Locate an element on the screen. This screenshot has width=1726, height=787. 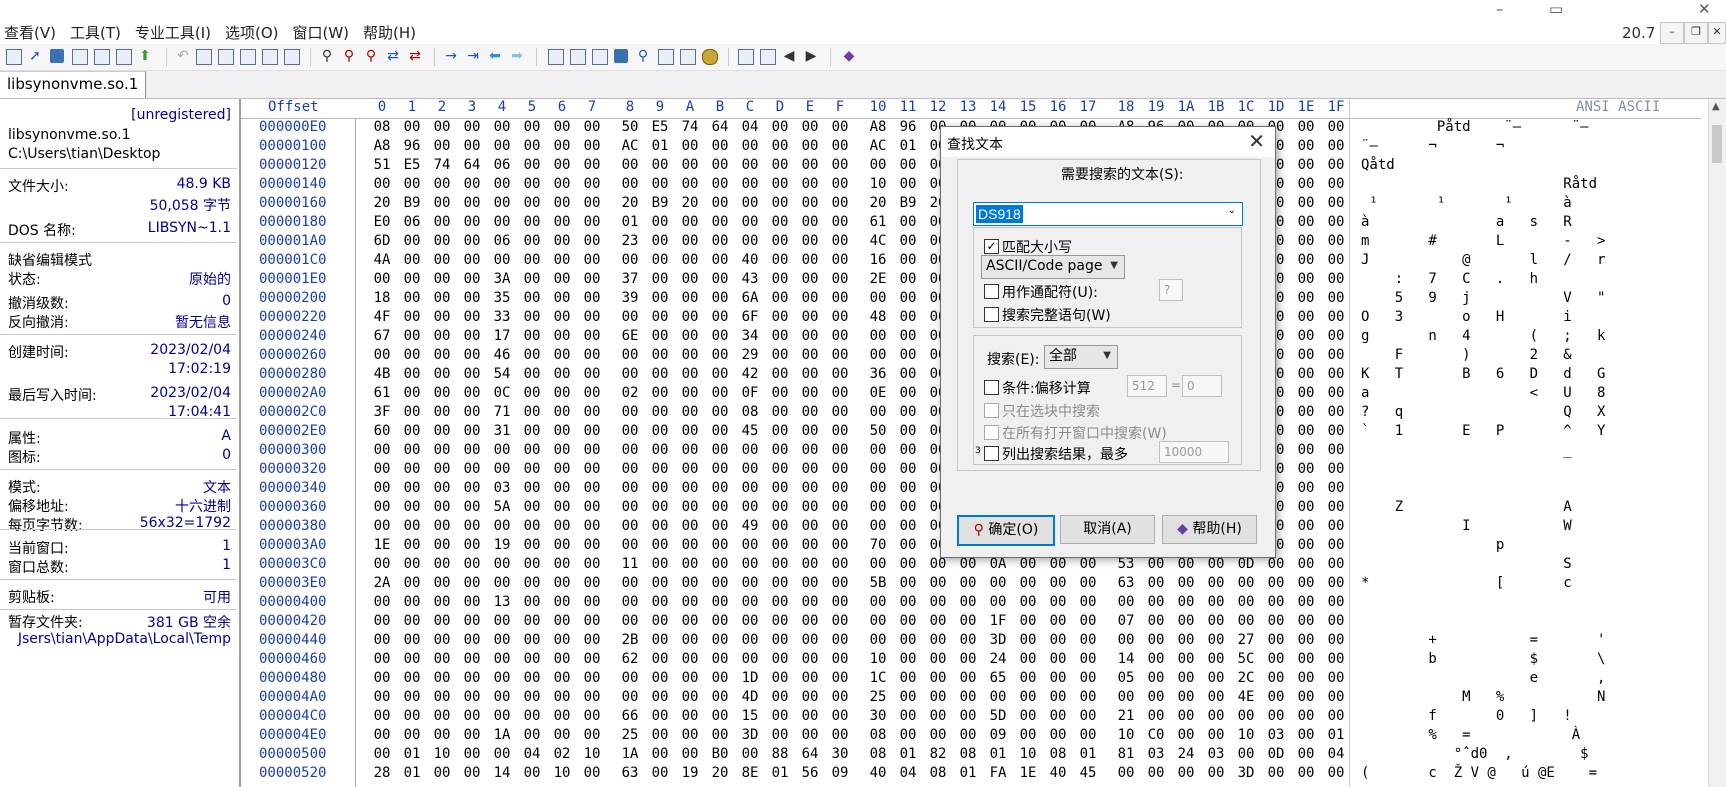
hex-byte: 04 is located at coordinates (908, 773).